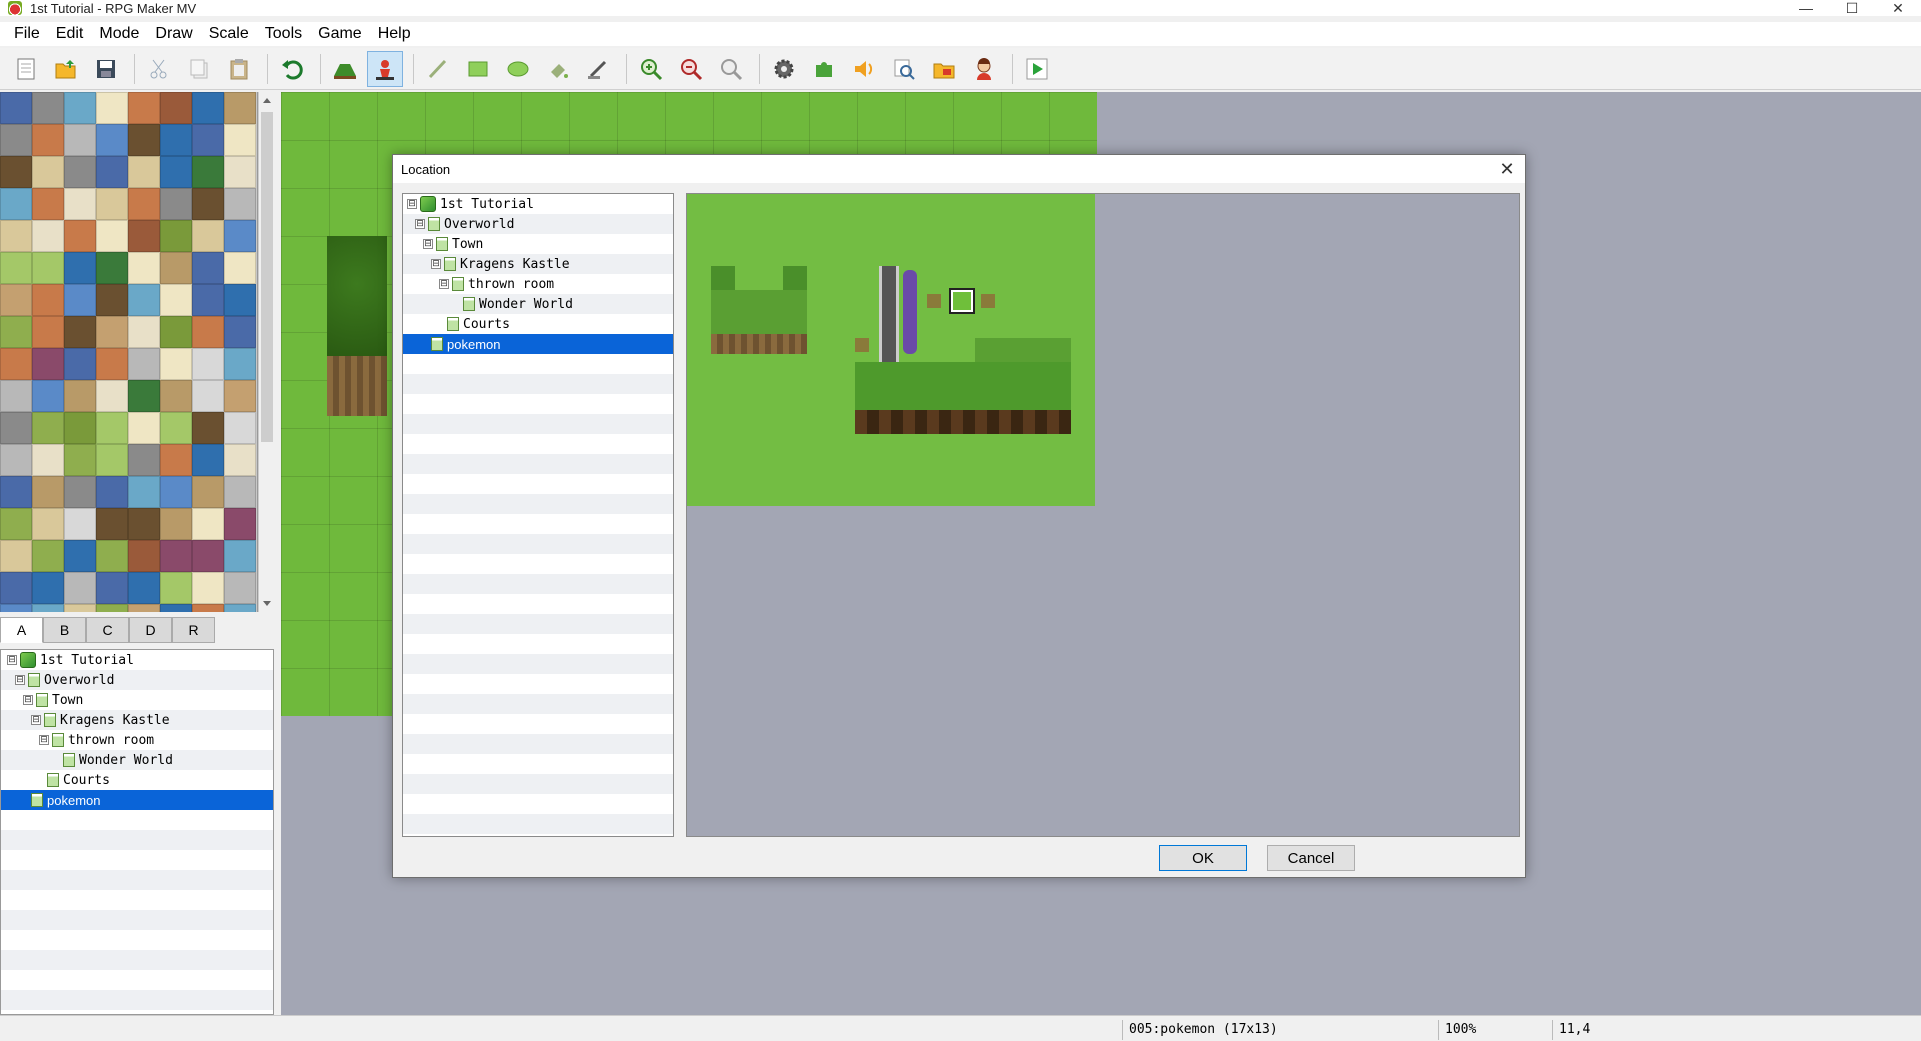  I want to click on tab-c: C, so click(107, 630).